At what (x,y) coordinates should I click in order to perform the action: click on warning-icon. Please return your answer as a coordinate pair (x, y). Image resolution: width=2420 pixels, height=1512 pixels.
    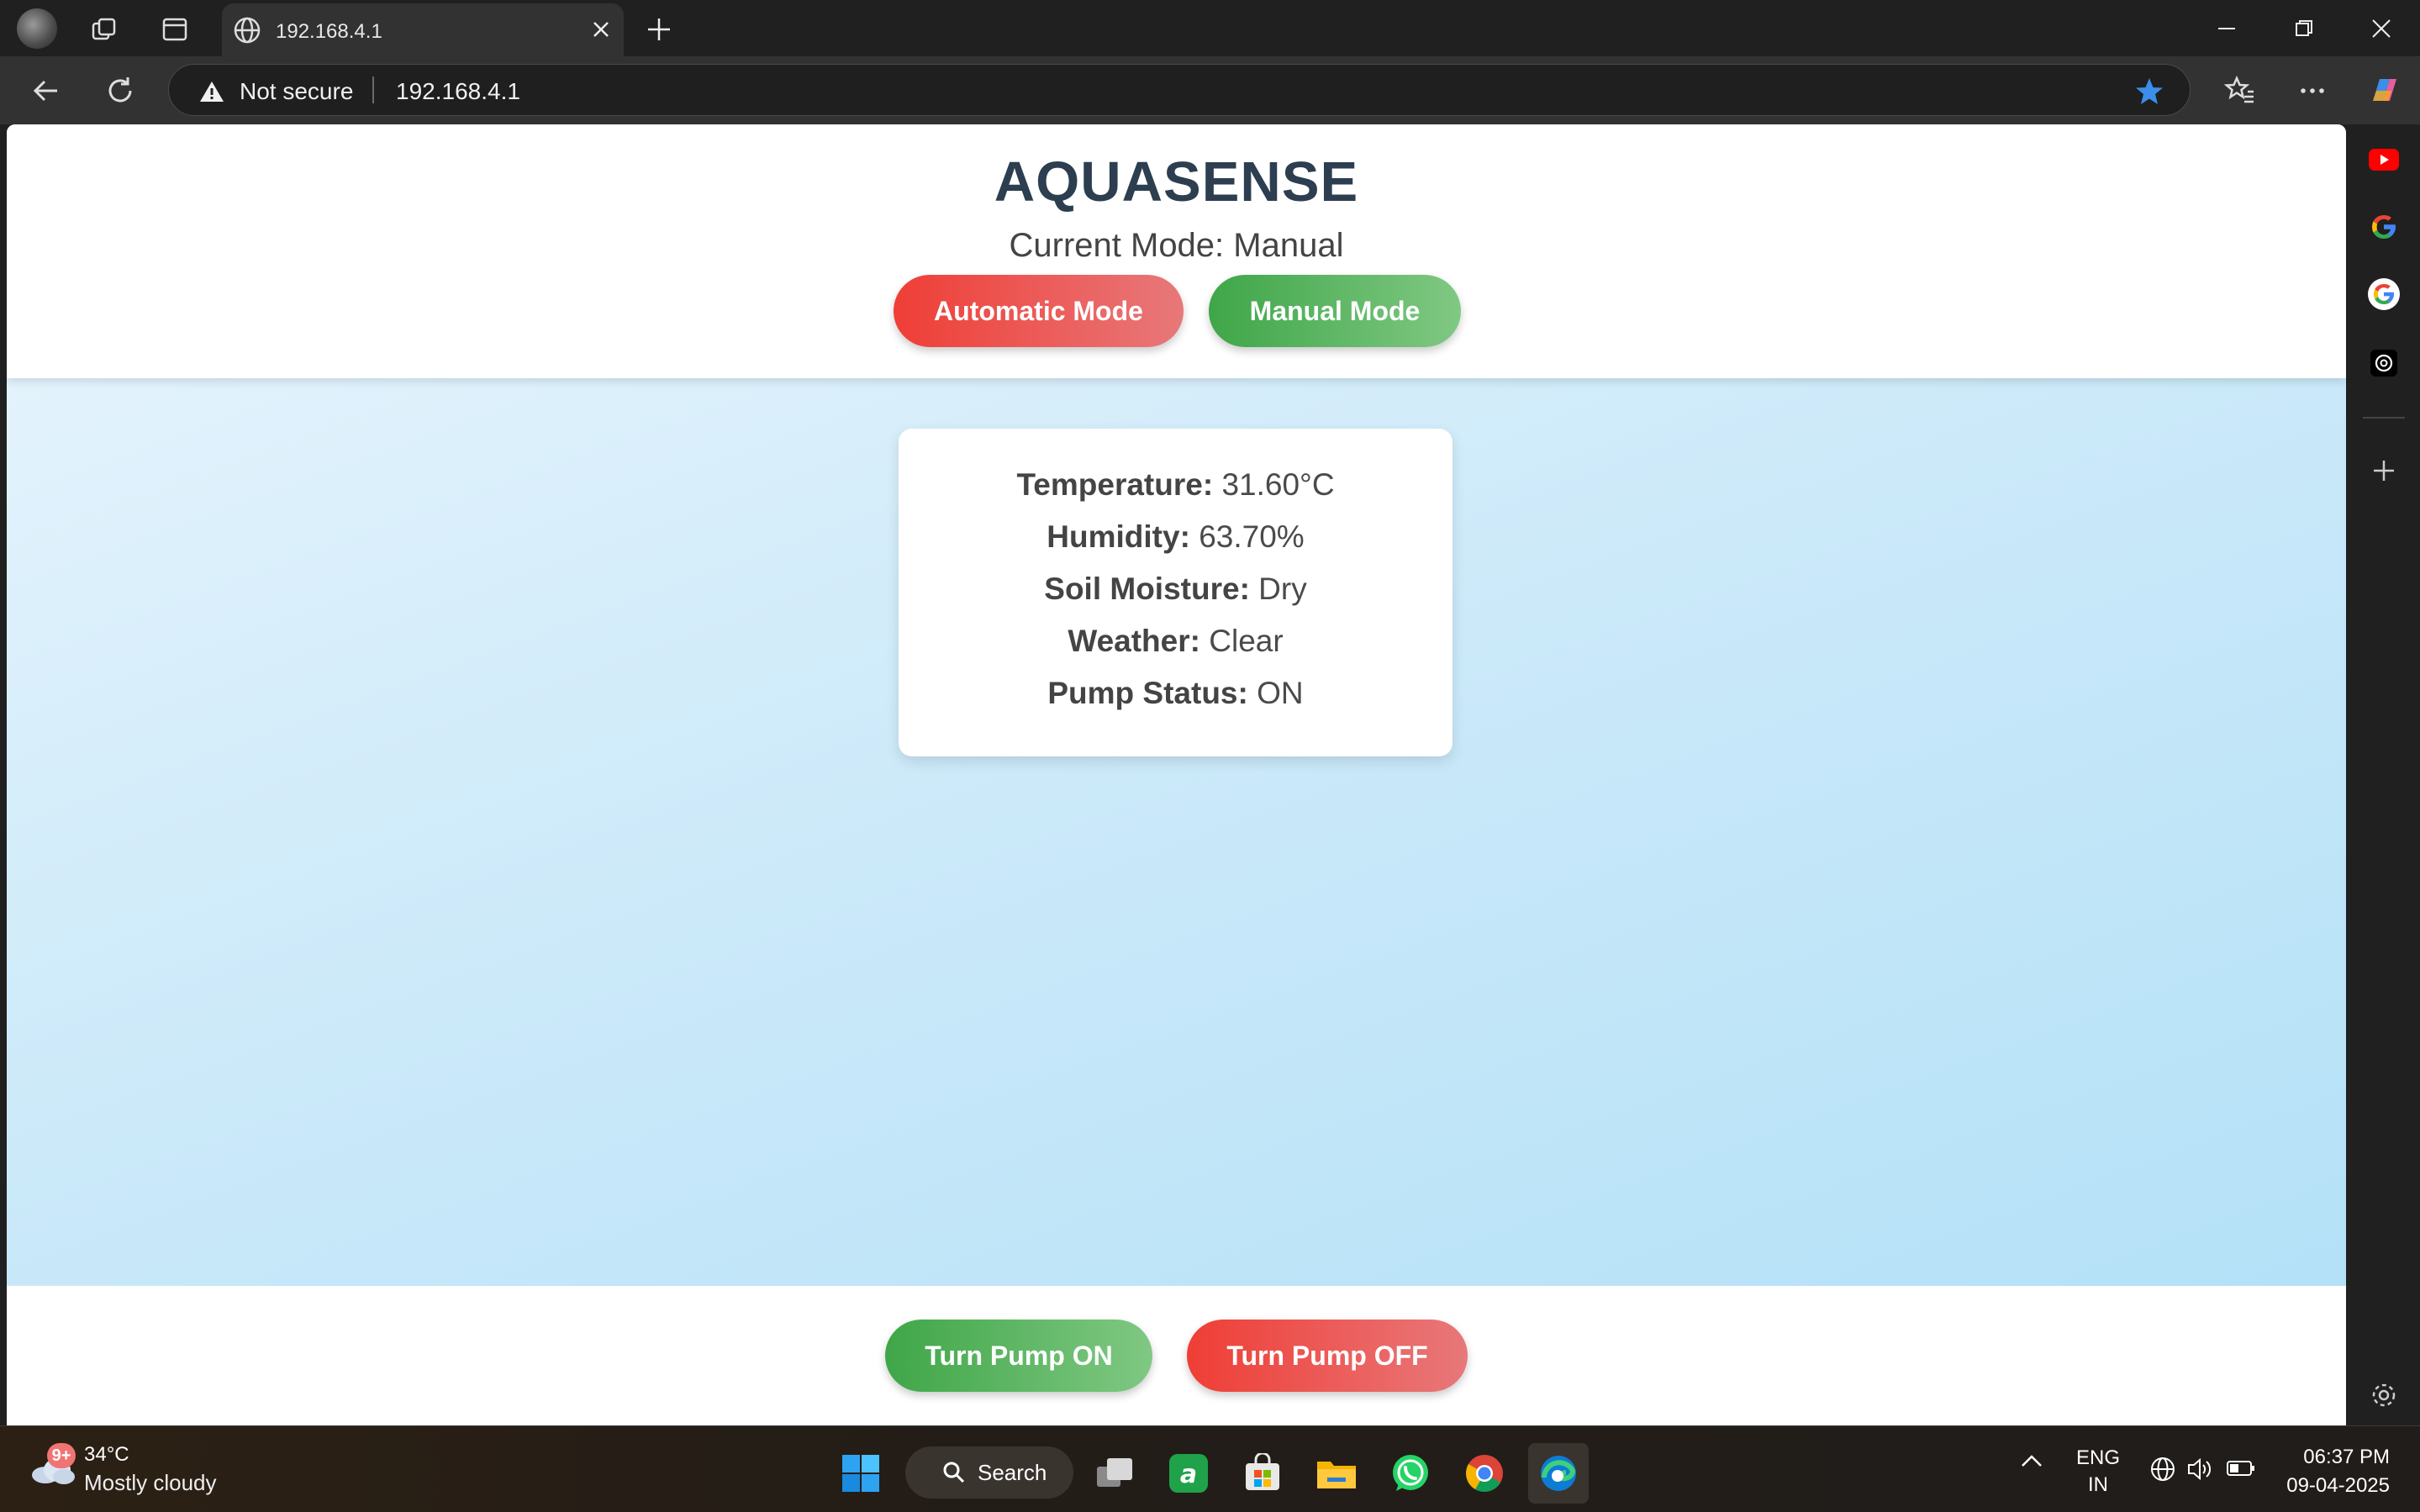
    Looking at the image, I should click on (211, 94).